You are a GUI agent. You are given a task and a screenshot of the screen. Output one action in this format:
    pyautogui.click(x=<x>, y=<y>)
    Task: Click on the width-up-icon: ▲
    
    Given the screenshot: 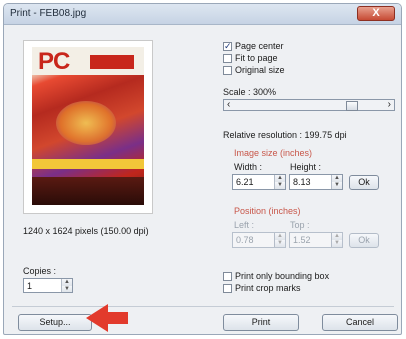 What is the action you would take?
    pyautogui.click(x=279, y=178)
    